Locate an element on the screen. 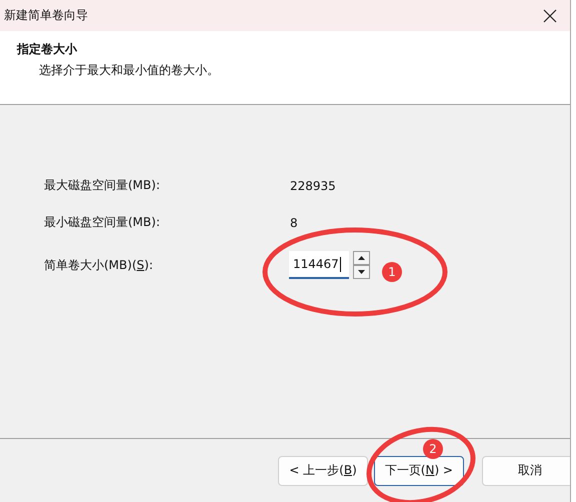 The image size is (576, 502). wizard-button: 下一页(N) > is located at coordinates (419, 471).